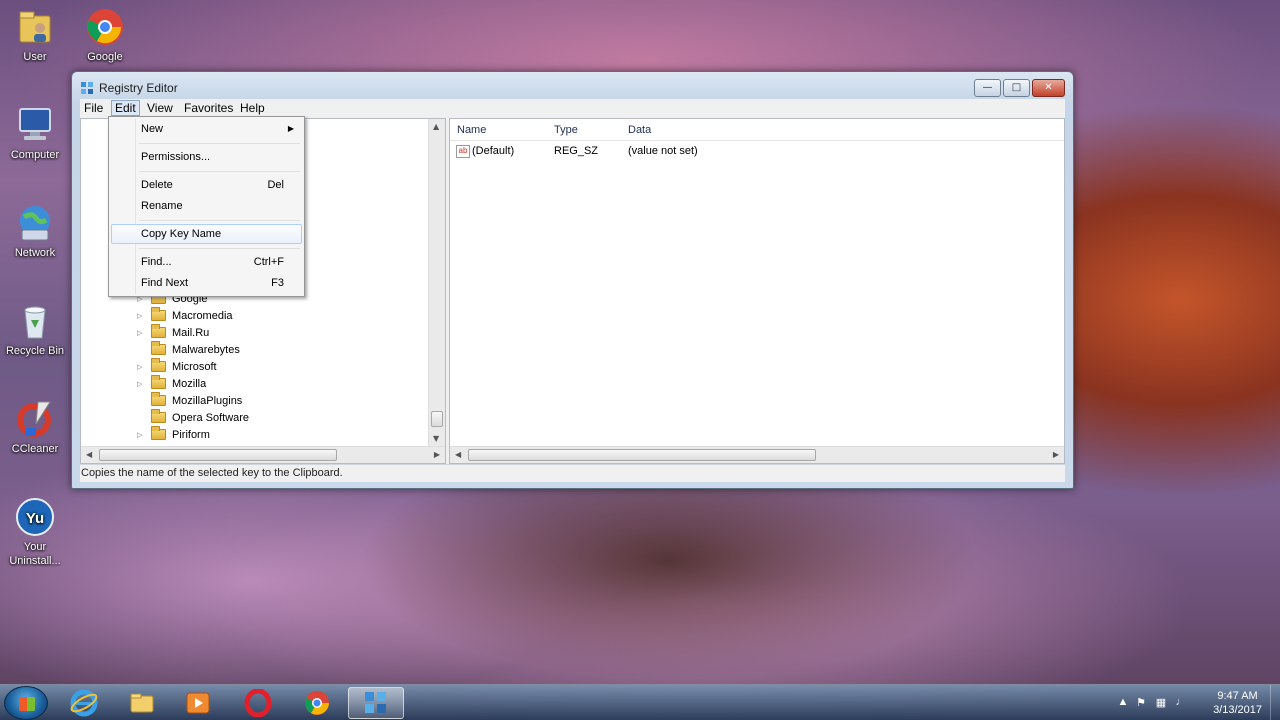 The height and width of the screenshot is (720, 1280). I want to click on desktop-icon-recycle-bin: Recycle Bin, so click(35, 329).